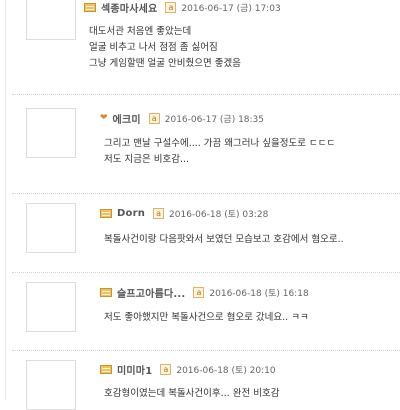 This screenshot has height=410, width=400. Describe the element at coordinates (219, 214) in the screenshot. I see `comment-date: 2016-06-18 (토) 03:28` at that location.